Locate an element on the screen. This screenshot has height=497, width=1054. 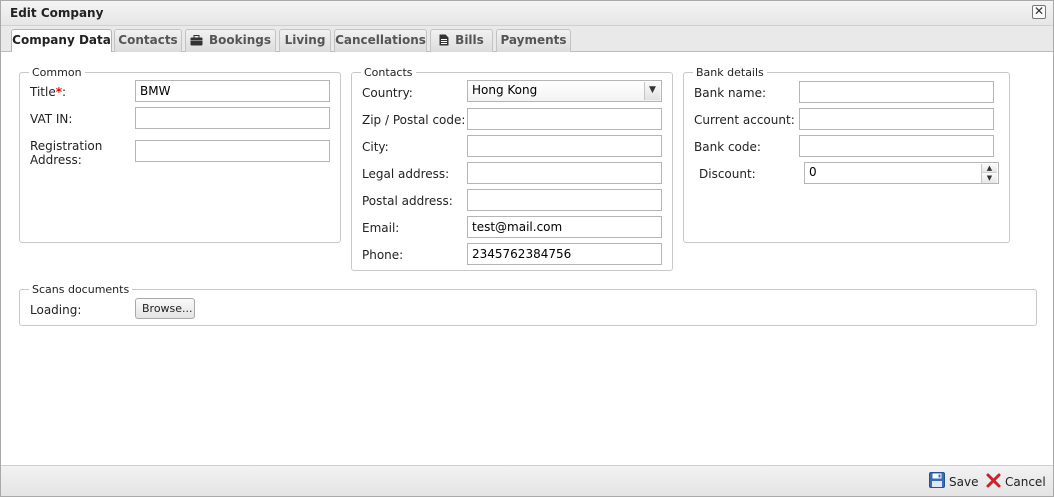
close-window-button: ✕ is located at coordinates (1039, 12).